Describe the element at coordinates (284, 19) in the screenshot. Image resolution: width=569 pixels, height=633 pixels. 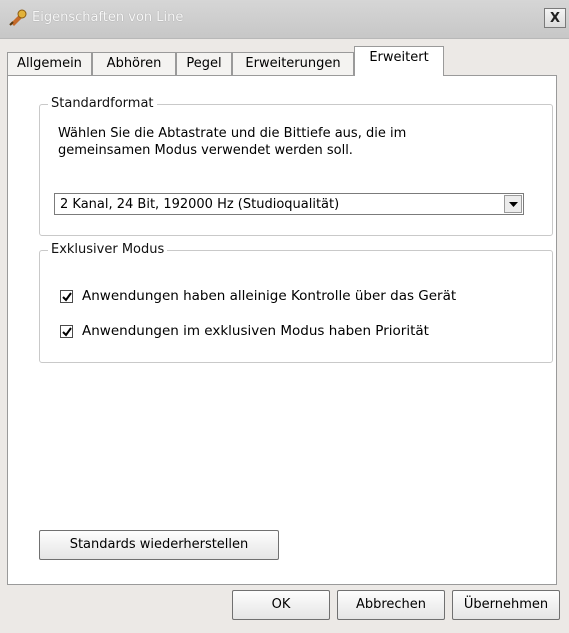
I see `title-bar: Eigenschaften von Line X` at that location.